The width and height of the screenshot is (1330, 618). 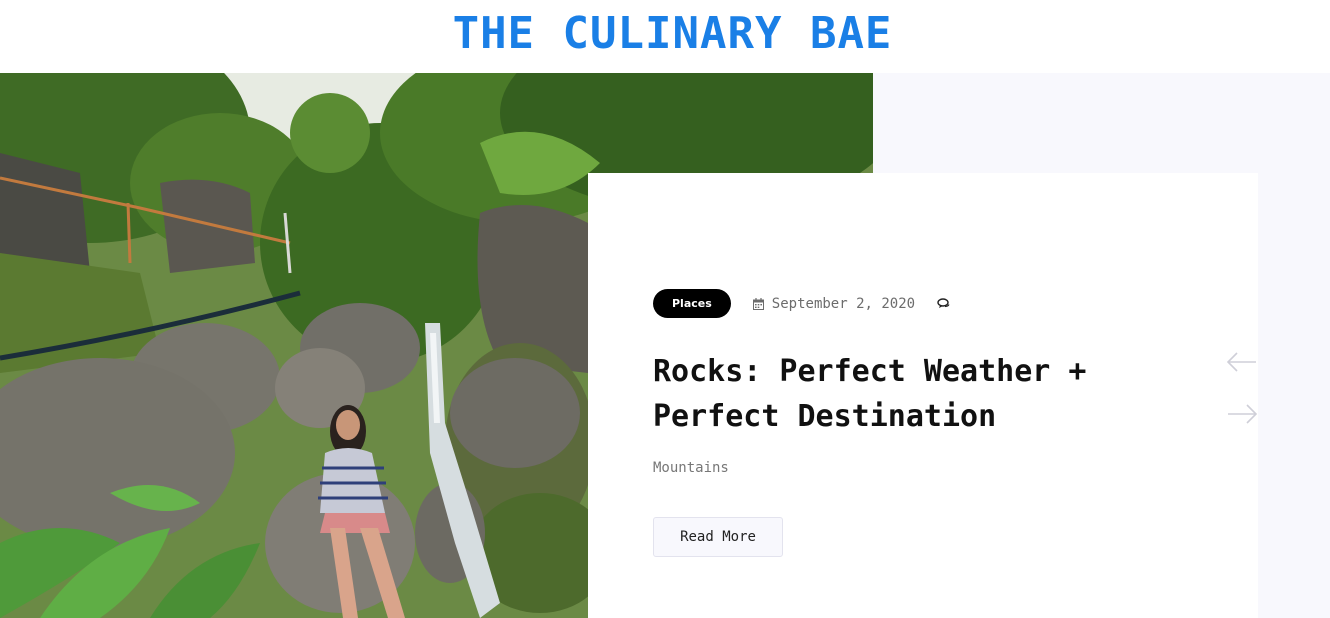 I want to click on post-meta: Places September 2, 2020, so click(x=801, y=303).